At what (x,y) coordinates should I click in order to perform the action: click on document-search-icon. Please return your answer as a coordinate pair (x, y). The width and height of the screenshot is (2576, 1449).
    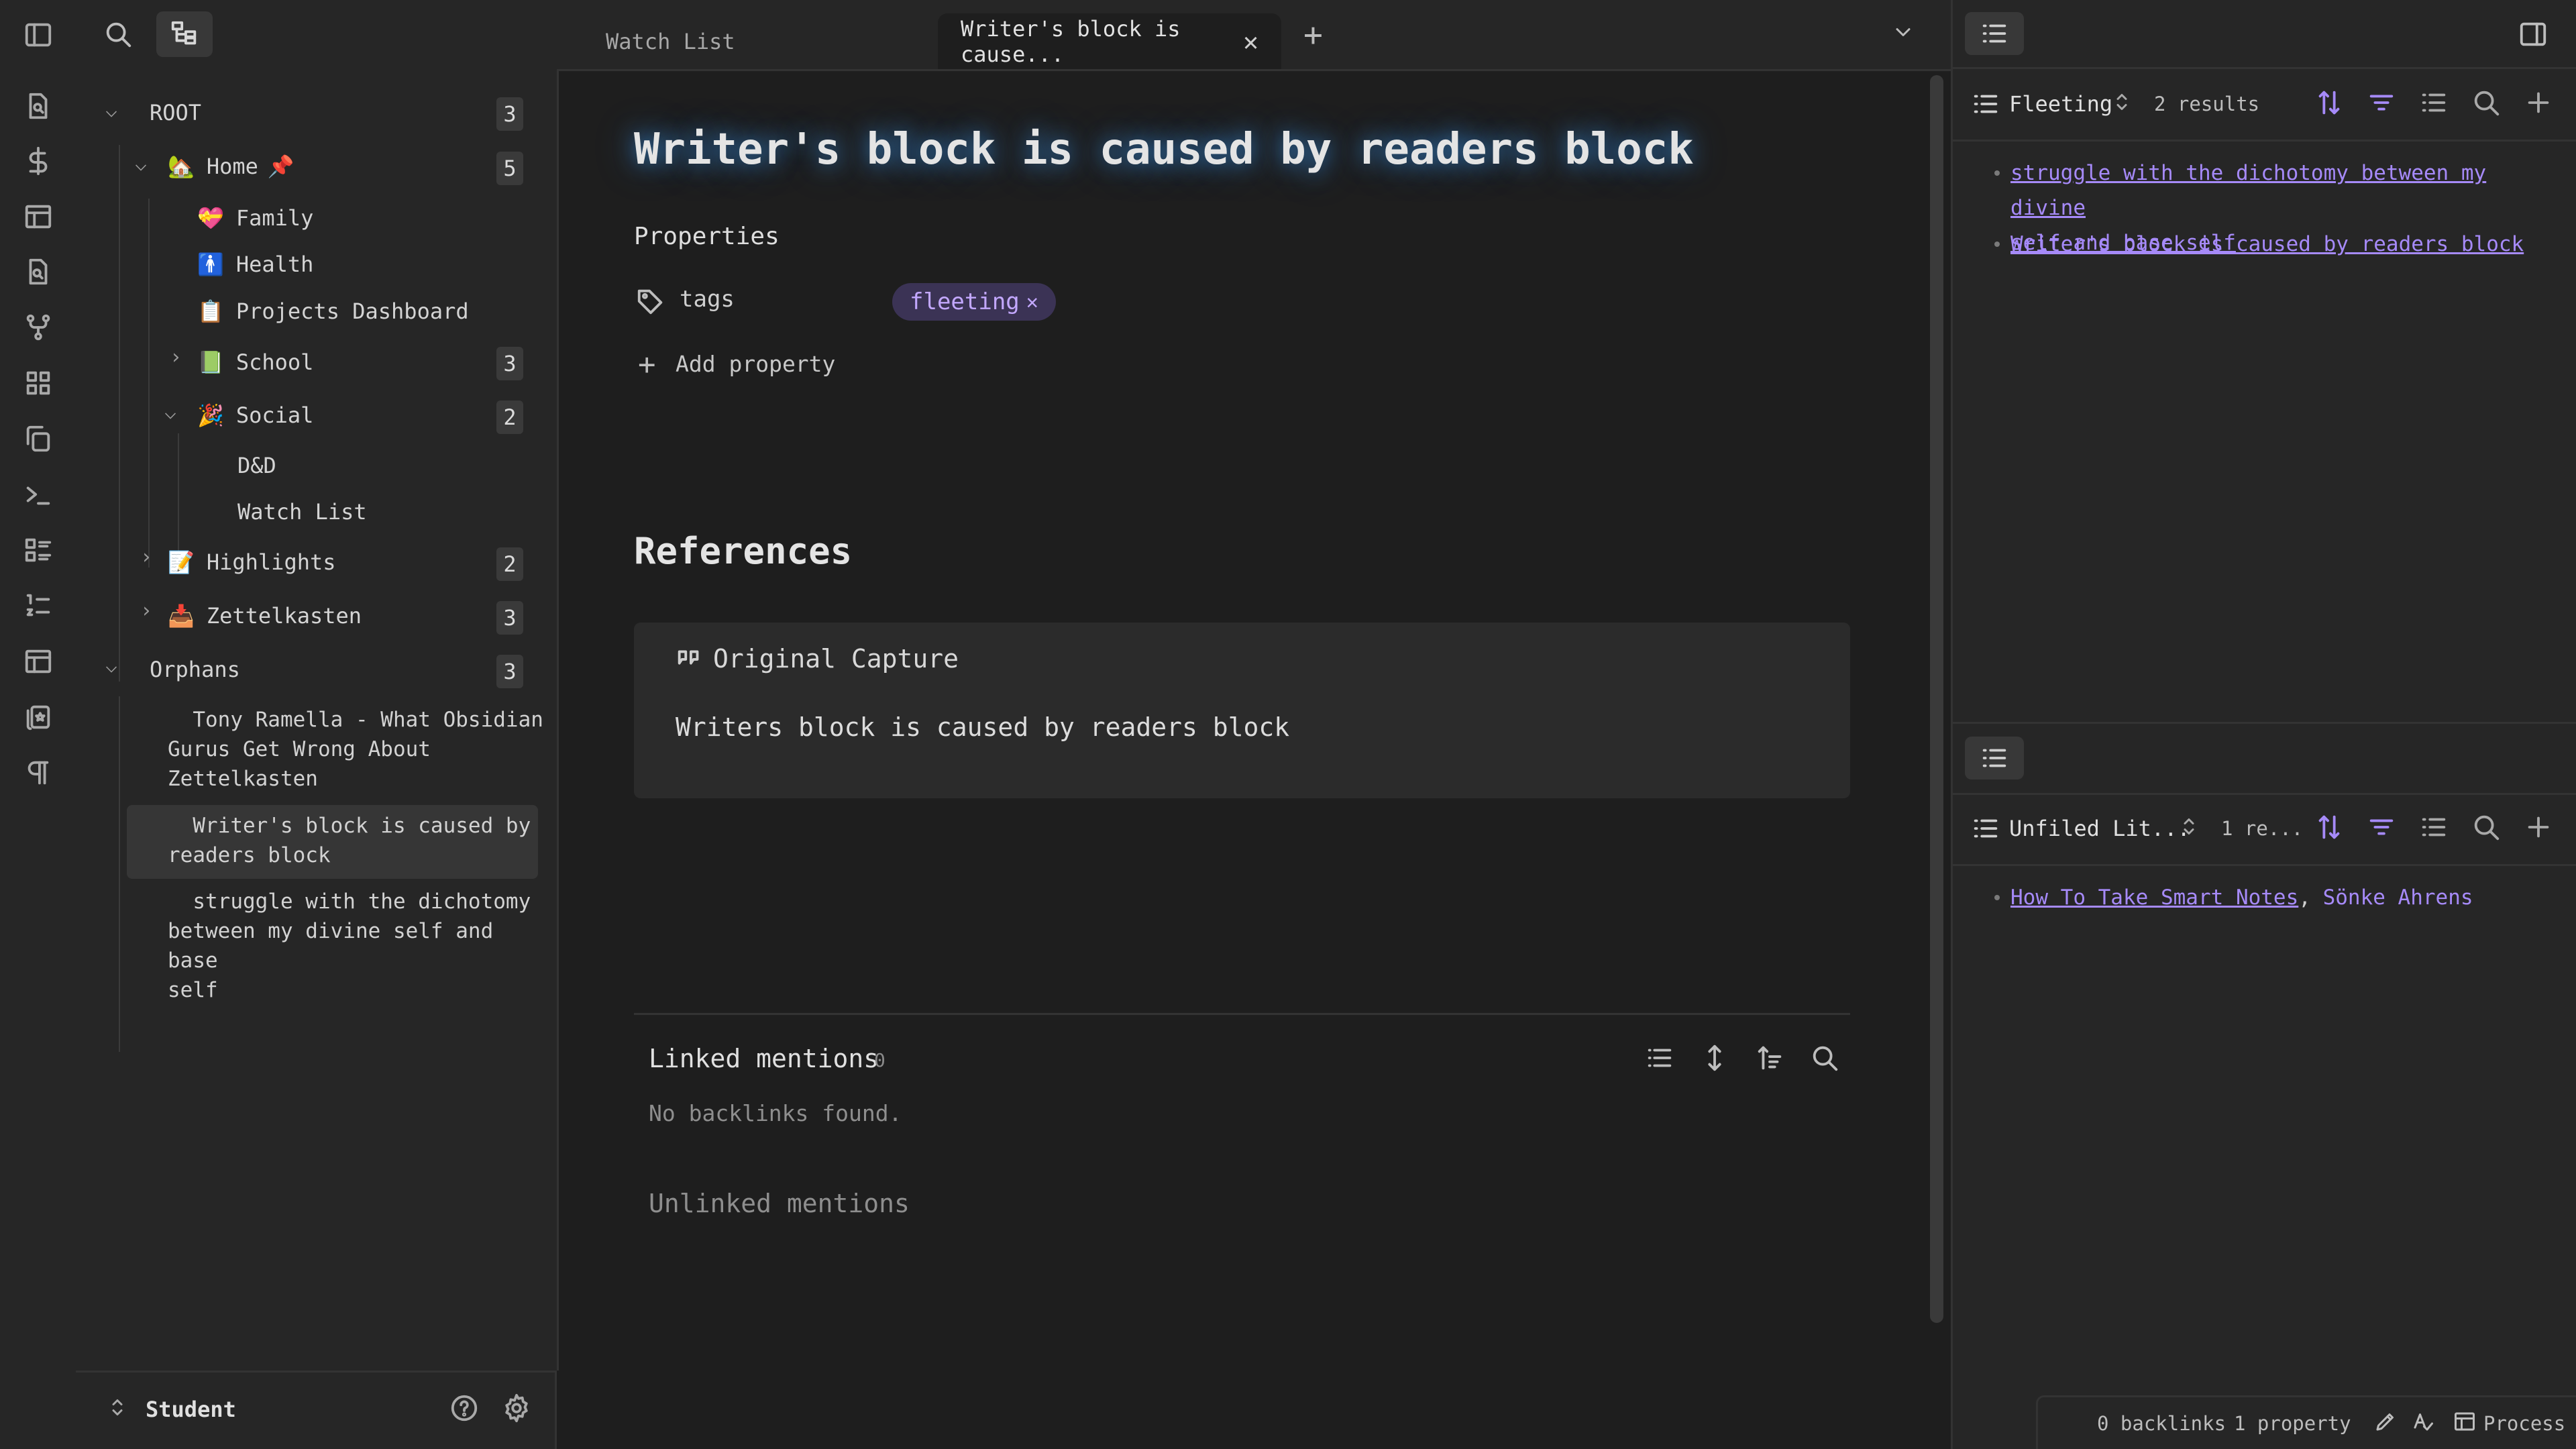
    Looking at the image, I should click on (38, 272).